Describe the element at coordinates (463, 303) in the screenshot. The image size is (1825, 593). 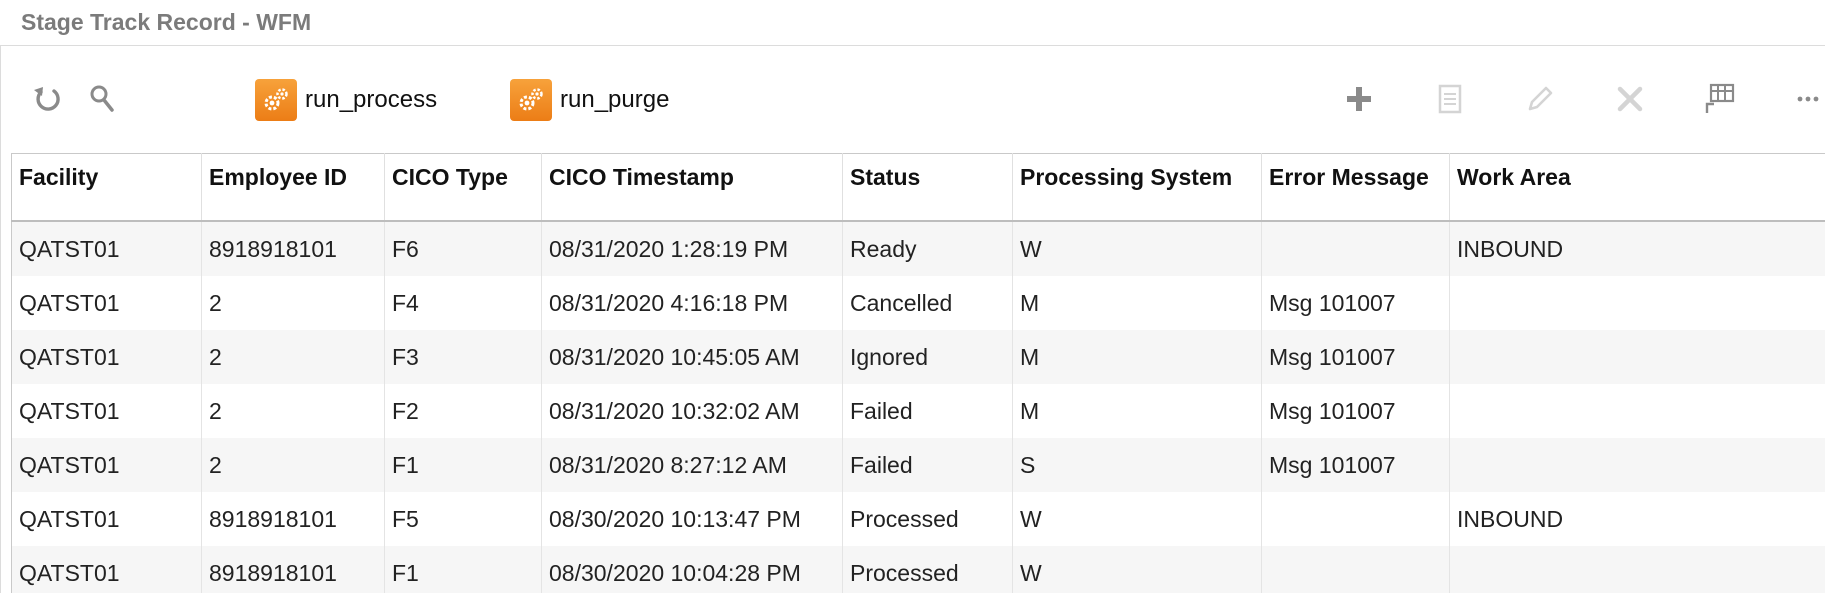
I see `table-cell: F4` at that location.